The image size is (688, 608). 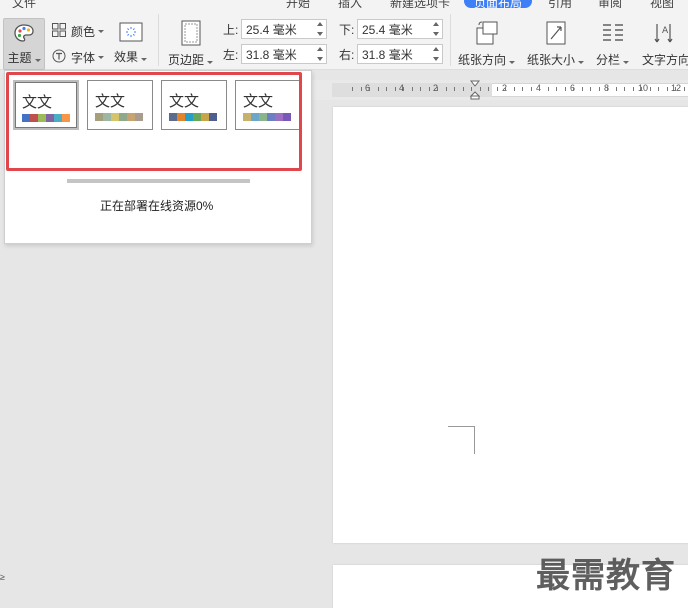 I want to click on left-margin-input: 31.8 毫米, so click(x=284, y=54).